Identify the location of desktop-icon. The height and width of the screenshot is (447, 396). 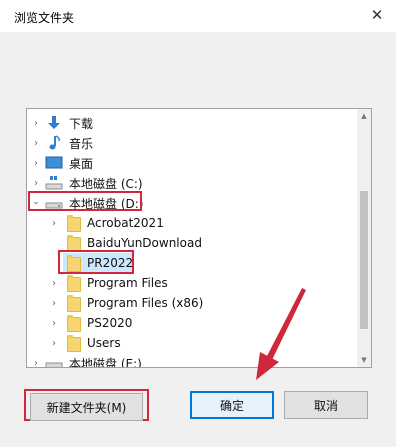
(54, 162).